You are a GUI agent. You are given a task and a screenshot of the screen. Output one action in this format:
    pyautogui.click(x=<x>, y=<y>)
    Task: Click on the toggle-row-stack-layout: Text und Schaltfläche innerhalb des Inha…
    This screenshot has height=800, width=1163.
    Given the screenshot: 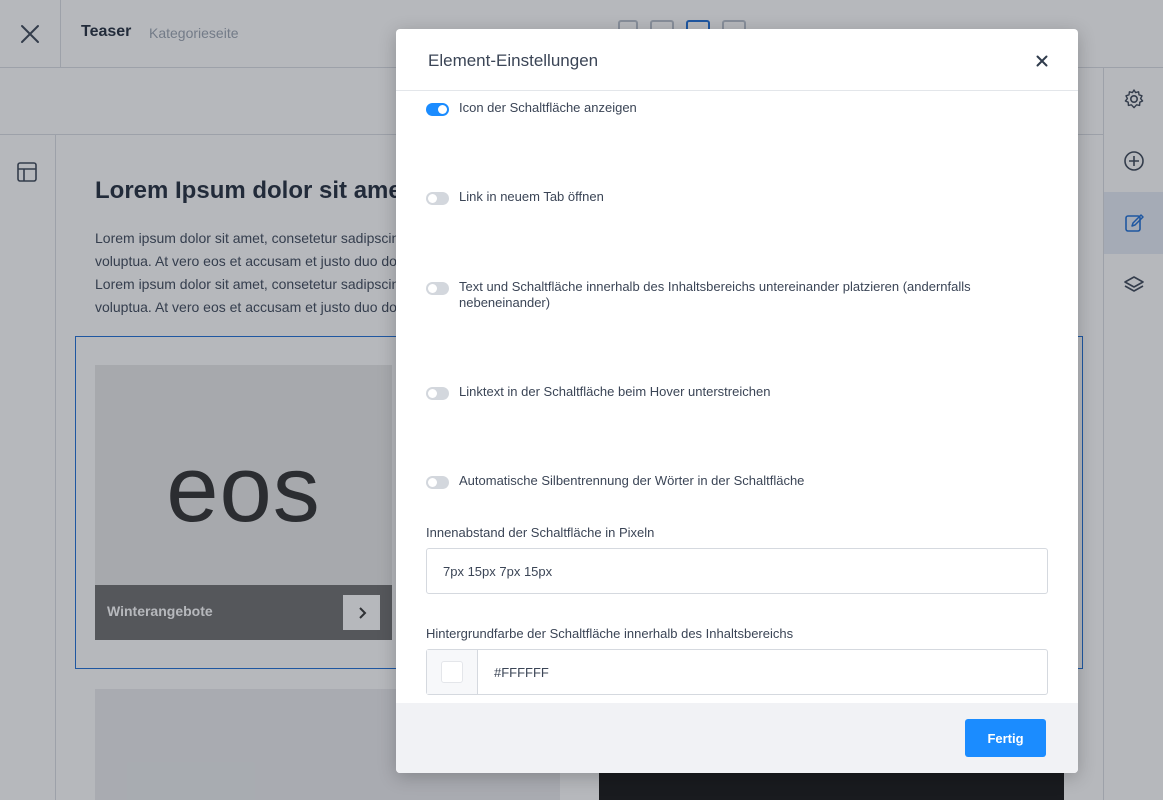 What is the action you would take?
    pyautogui.click(x=731, y=295)
    